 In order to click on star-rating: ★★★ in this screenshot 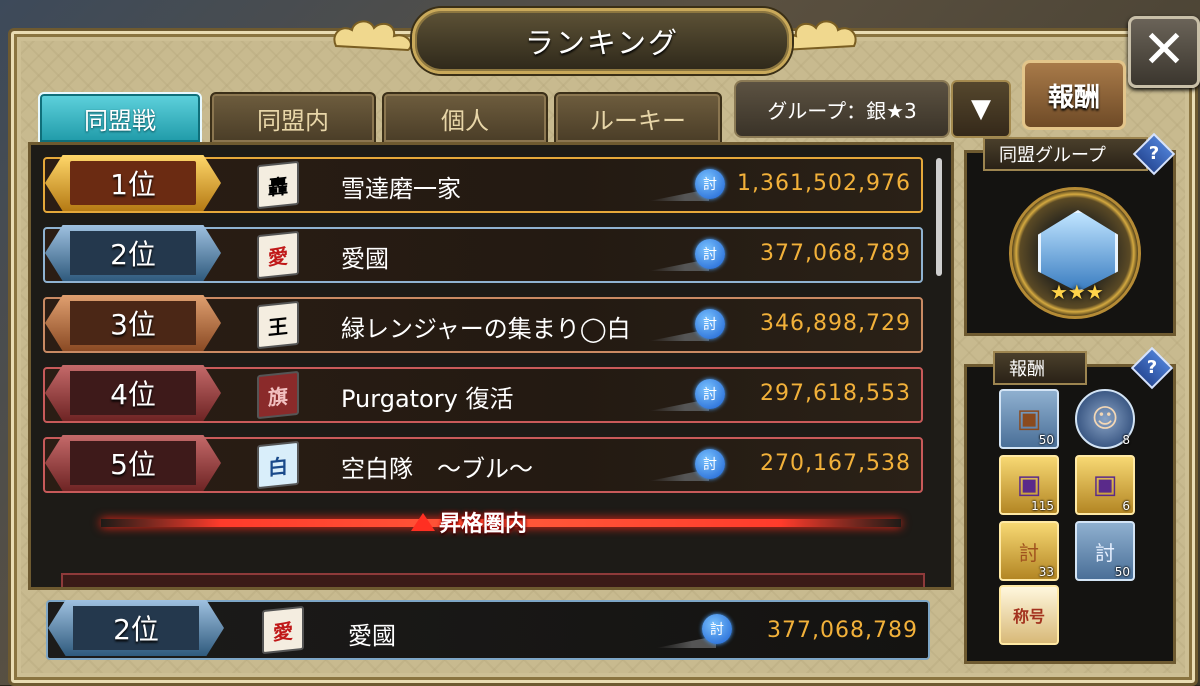, I will do `click(1077, 292)`.